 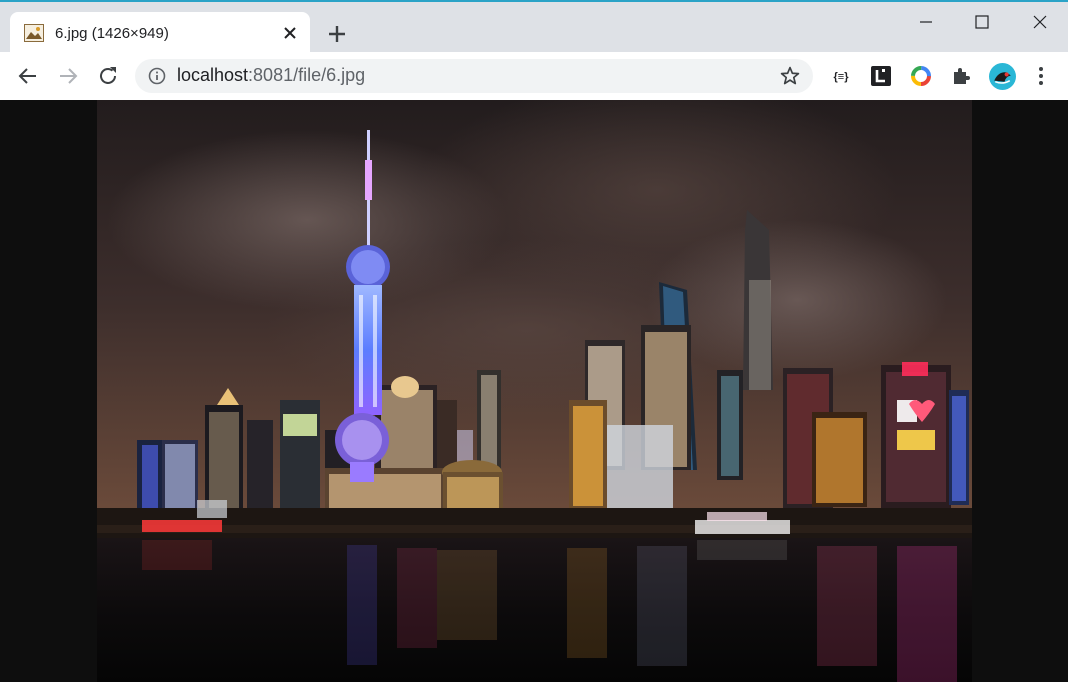 I want to click on close-icon, so click(x=290, y=33).